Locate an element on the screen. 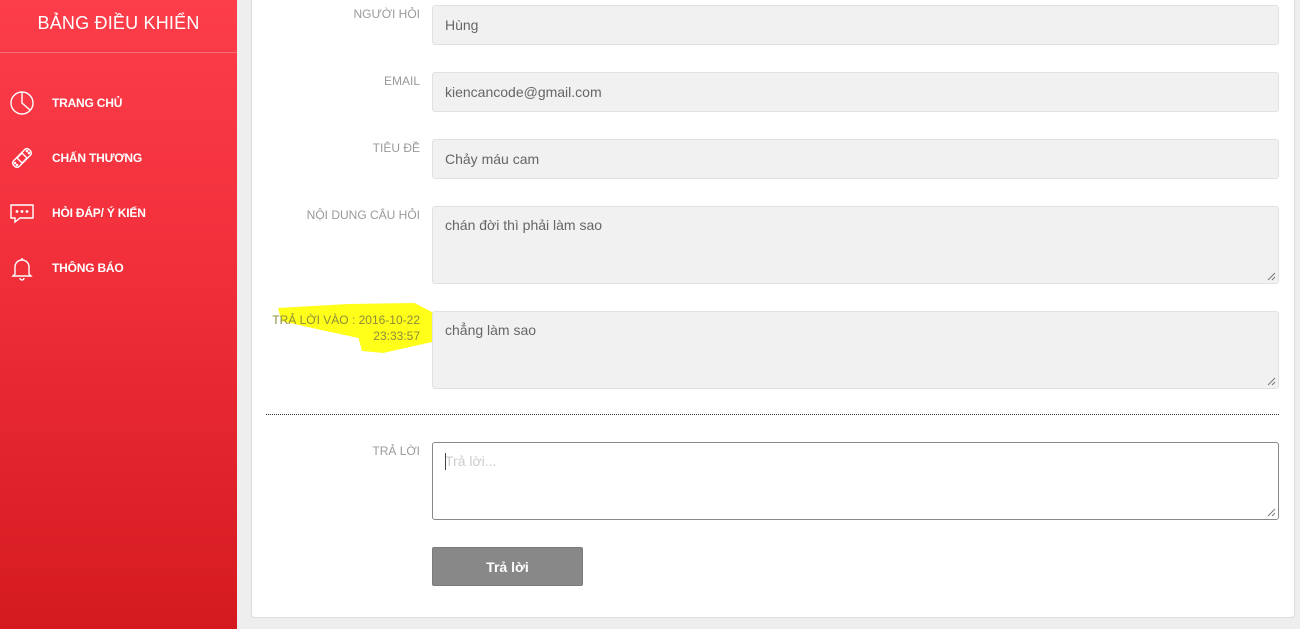 The image size is (1300, 629). submit-reply-button: Trả lời is located at coordinates (507, 566).